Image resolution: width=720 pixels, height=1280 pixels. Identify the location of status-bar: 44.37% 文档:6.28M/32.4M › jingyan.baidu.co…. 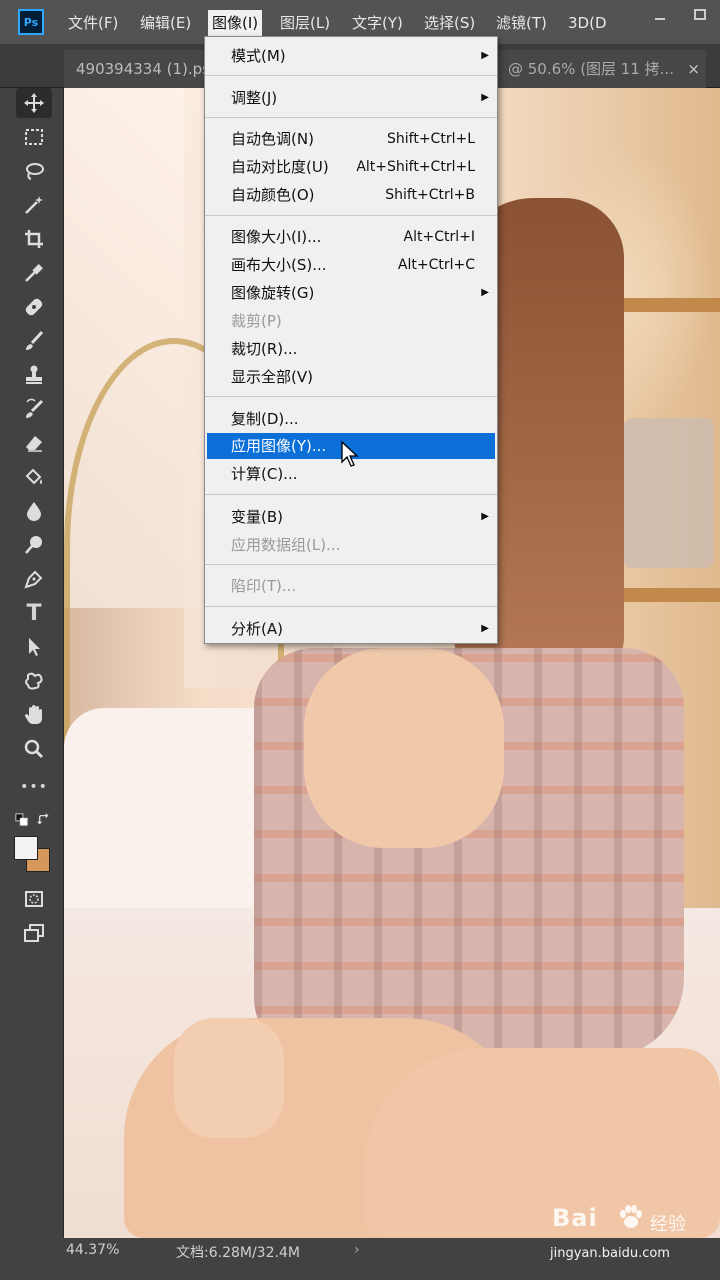
(360, 1259).